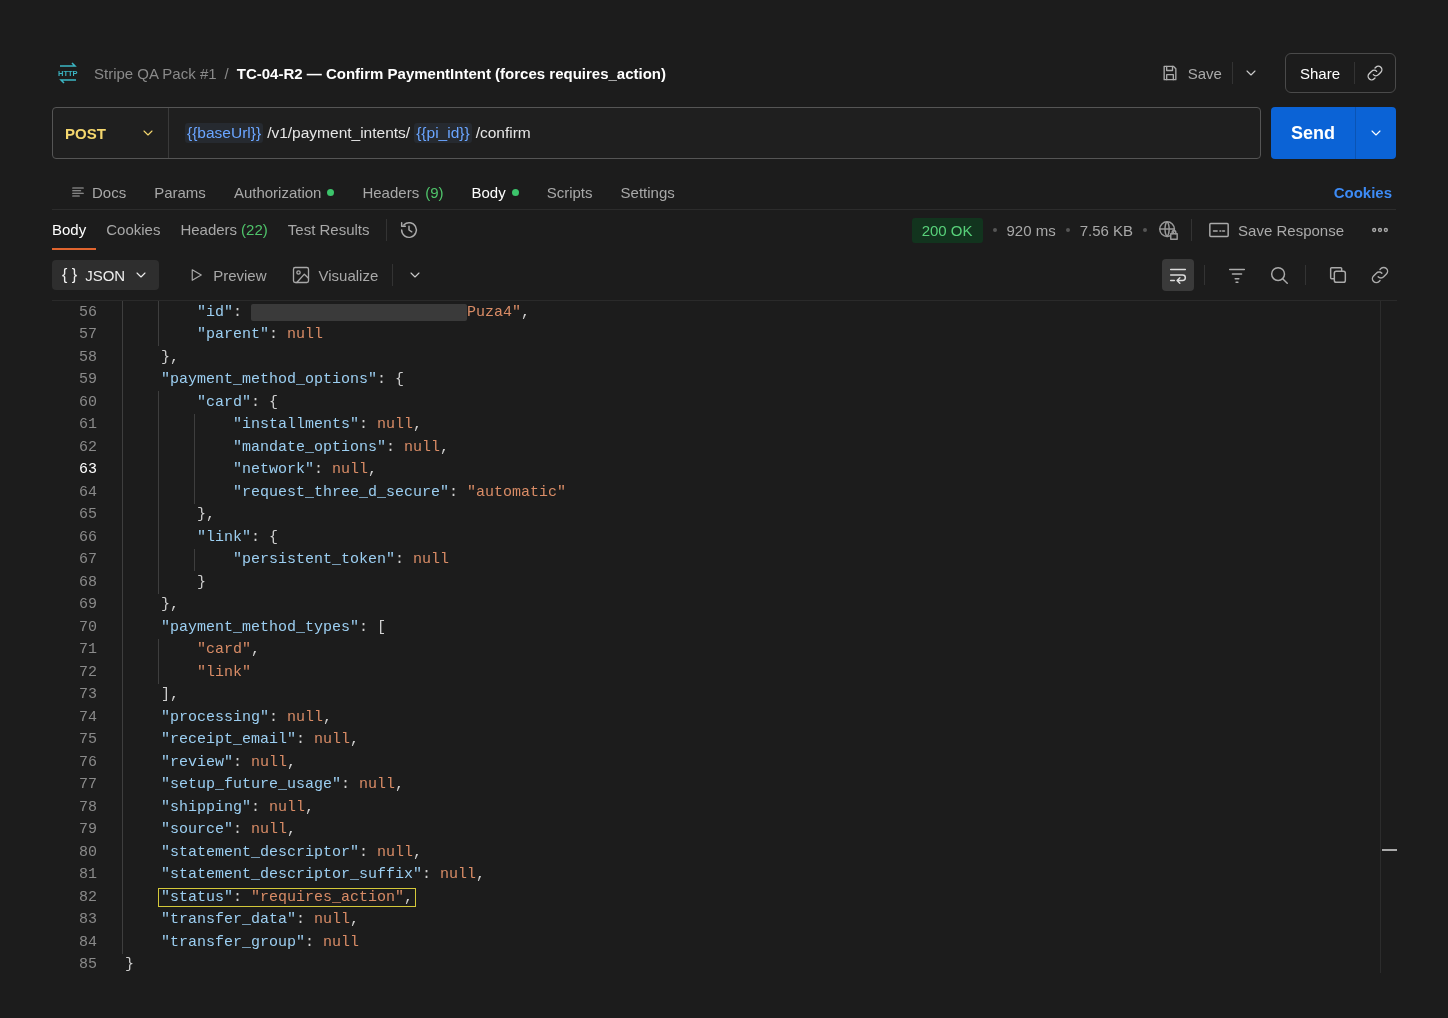 The height and width of the screenshot is (1018, 1448). I want to click on format-dropdown: { } JSON, so click(106, 275).